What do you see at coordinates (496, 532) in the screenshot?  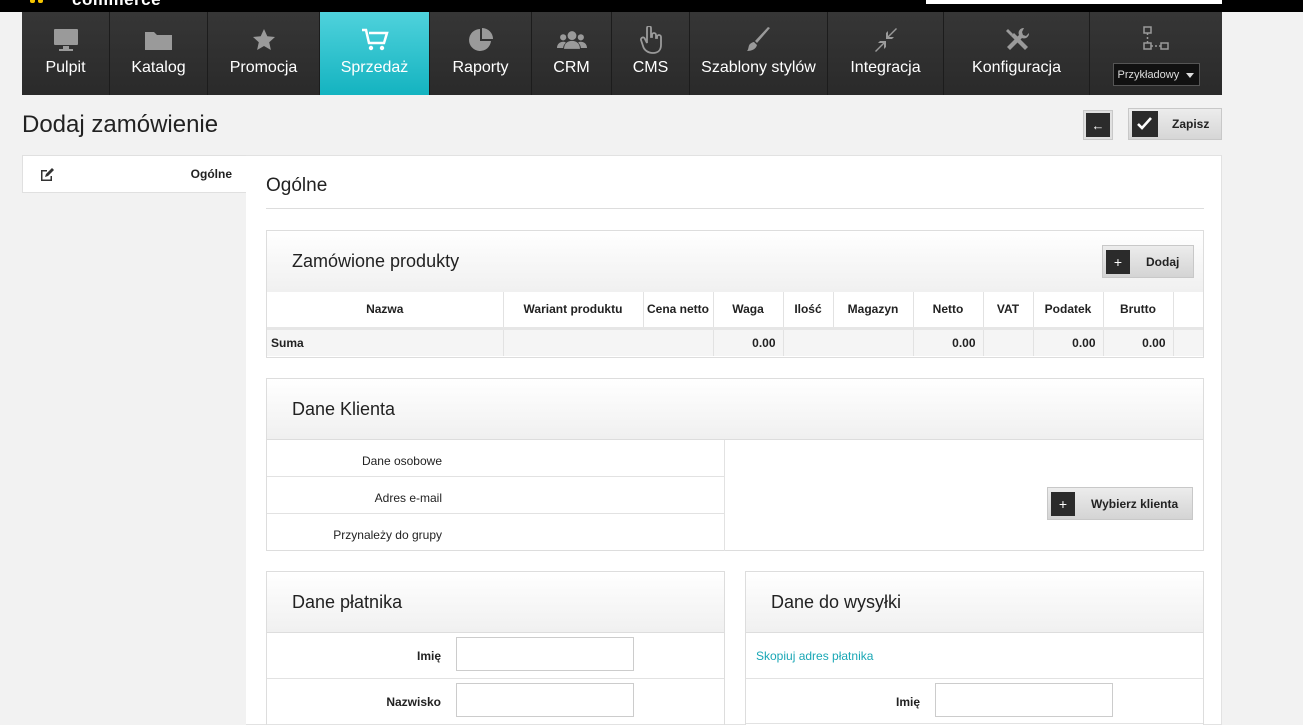 I see `client-row-group: Przynależy do grupy` at bounding box center [496, 532].